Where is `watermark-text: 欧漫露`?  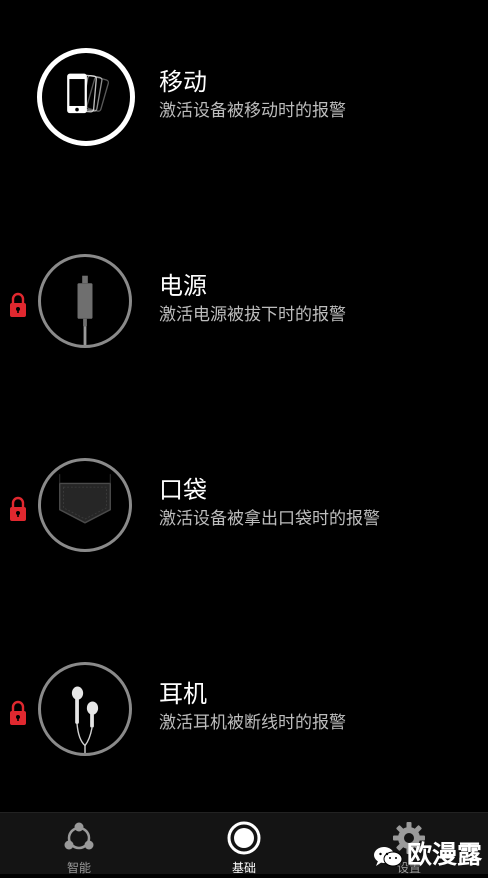 watermark-text: 欧漫露 is located at coordinates (444, 854).